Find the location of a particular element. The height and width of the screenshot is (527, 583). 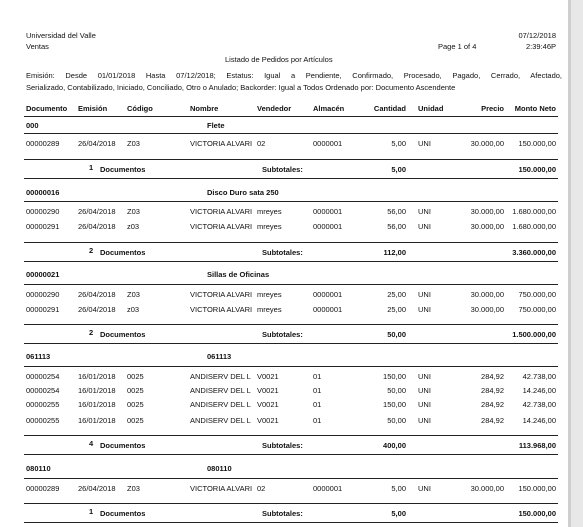

cell-emision: 16/01/2018 is located at coordinates (97, 420).